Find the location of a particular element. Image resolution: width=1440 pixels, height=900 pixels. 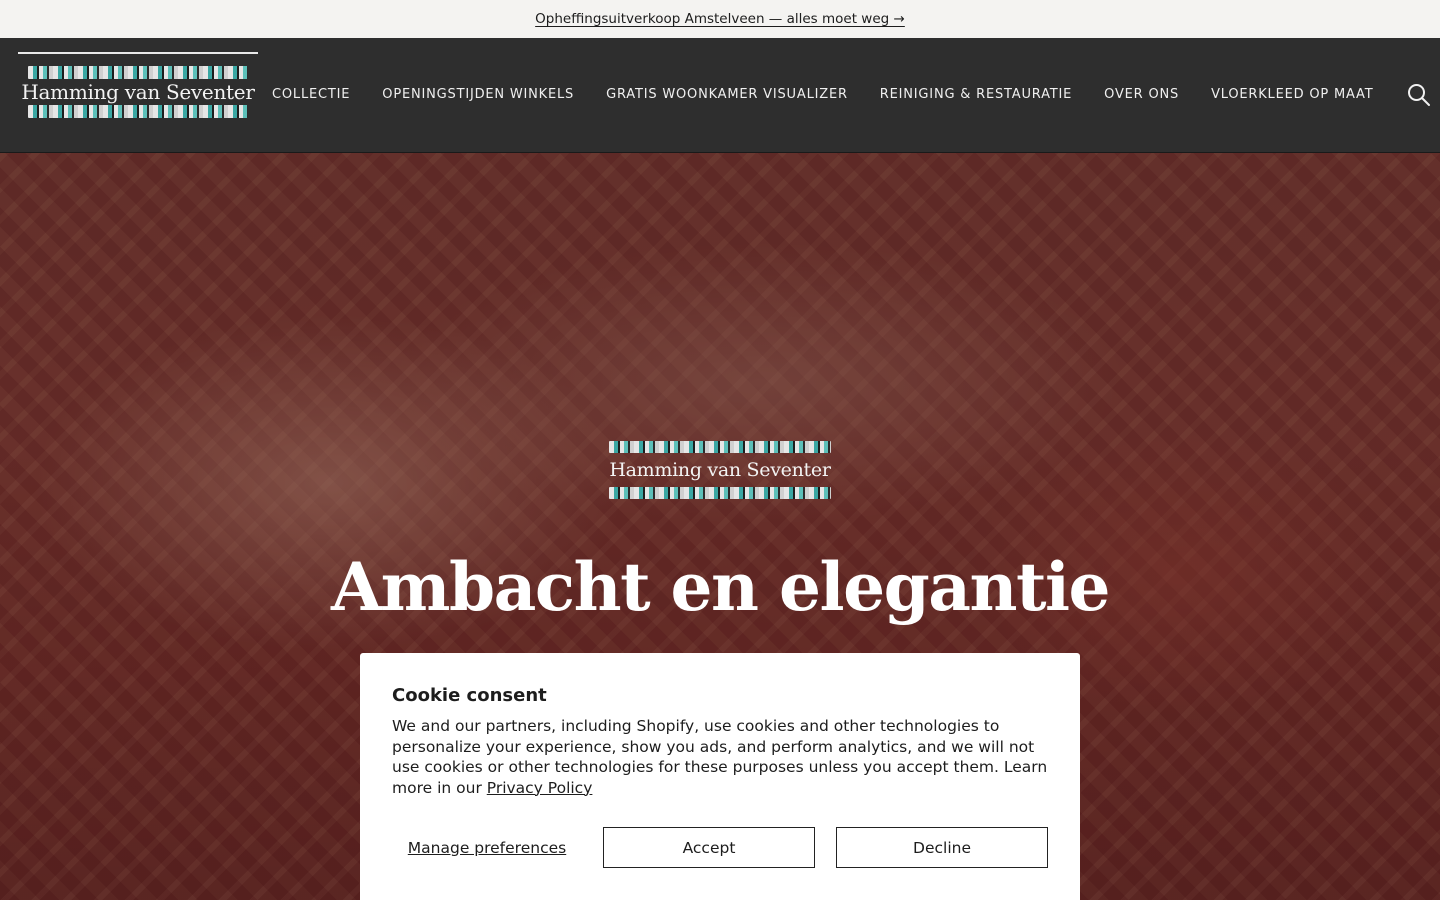

logo-pattern-bottom is located at coordinates (138, 111).